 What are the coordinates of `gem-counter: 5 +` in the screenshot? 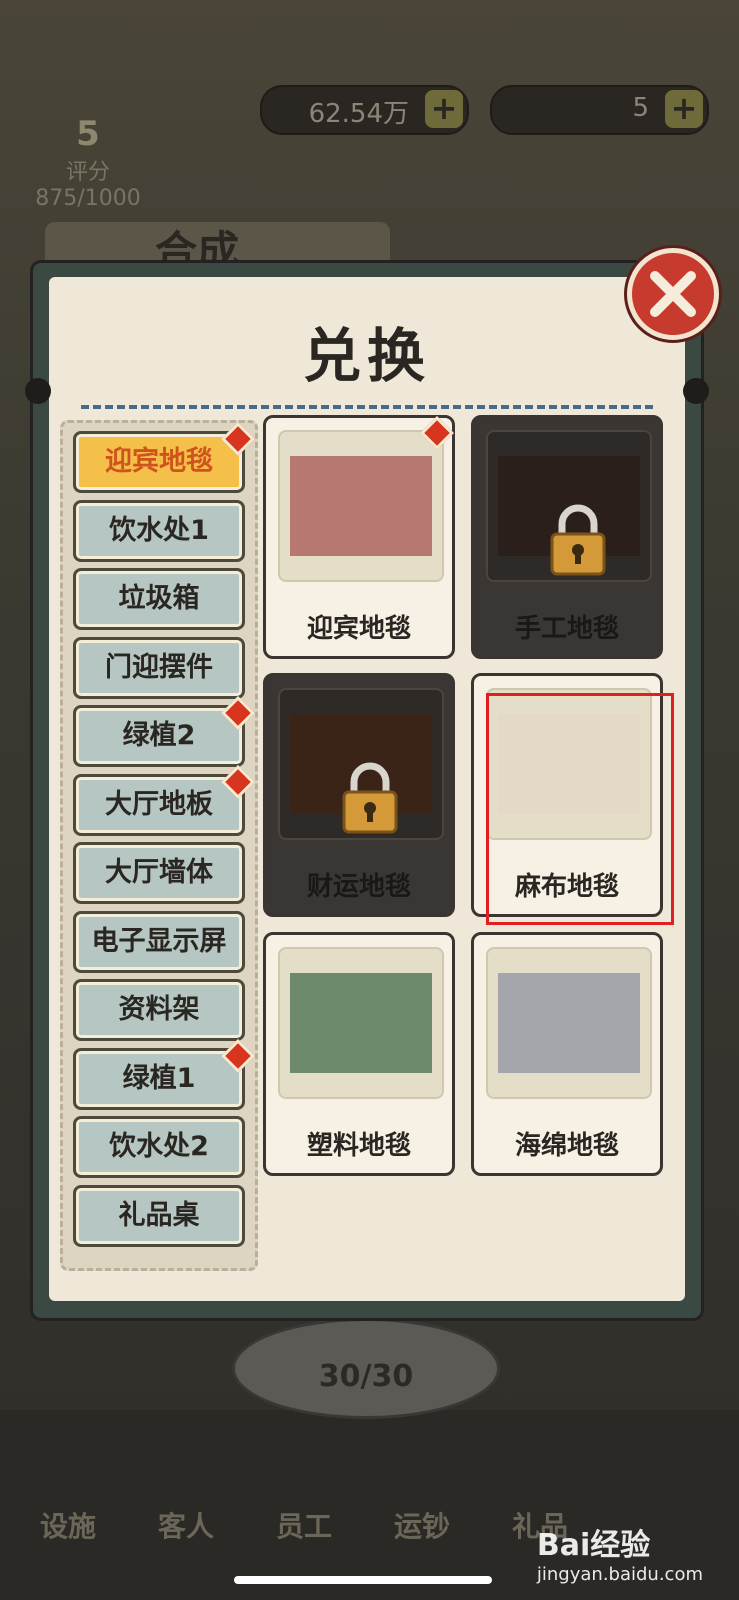 It's located at (599, 110).